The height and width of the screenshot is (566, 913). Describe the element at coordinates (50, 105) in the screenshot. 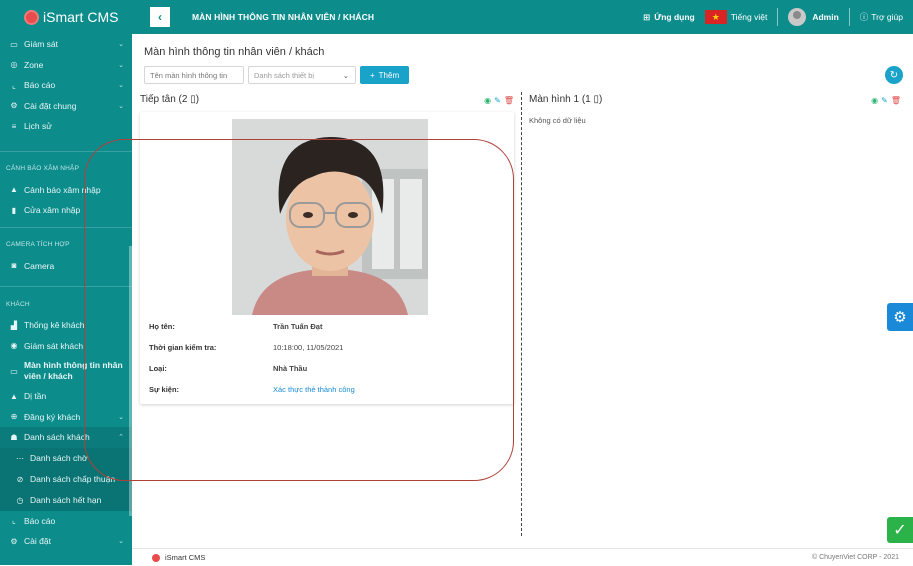

I see `sidebar-item-label: Cài đặt chung` at that location.